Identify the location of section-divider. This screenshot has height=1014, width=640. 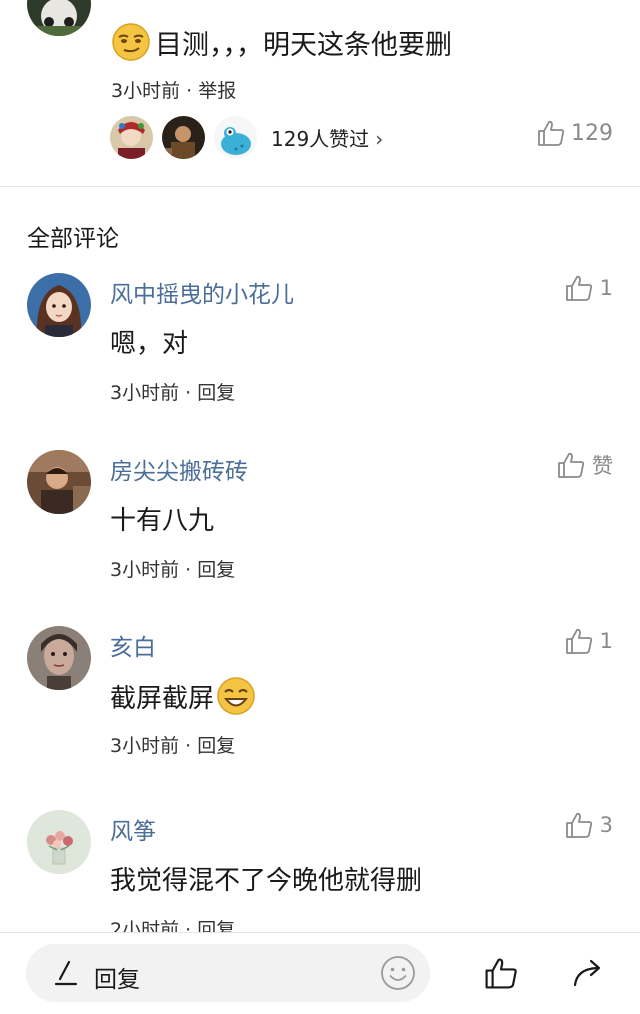
(320, 186).